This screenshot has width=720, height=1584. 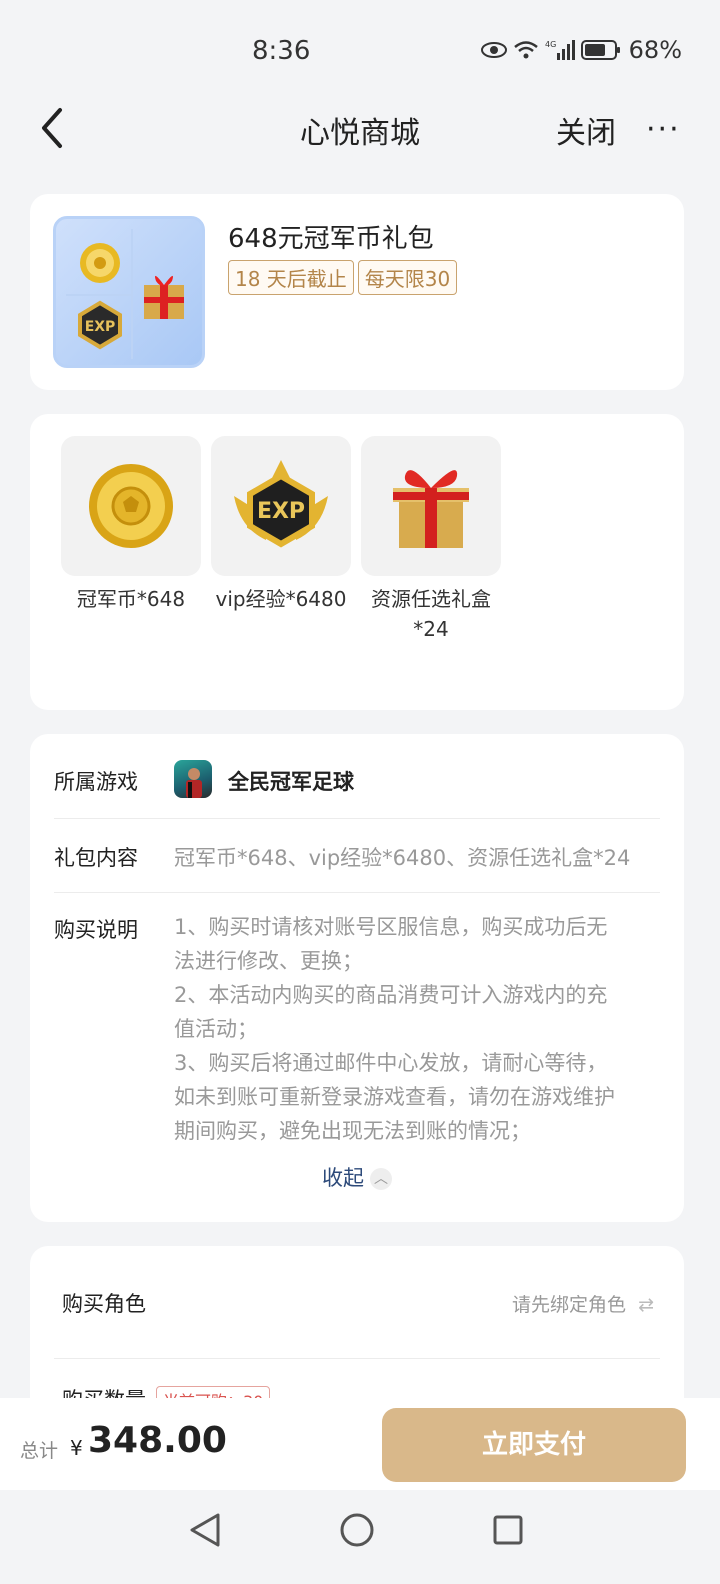 I want to click on item-exp: EXP vip经验*6480, so click(x=281, y=525).